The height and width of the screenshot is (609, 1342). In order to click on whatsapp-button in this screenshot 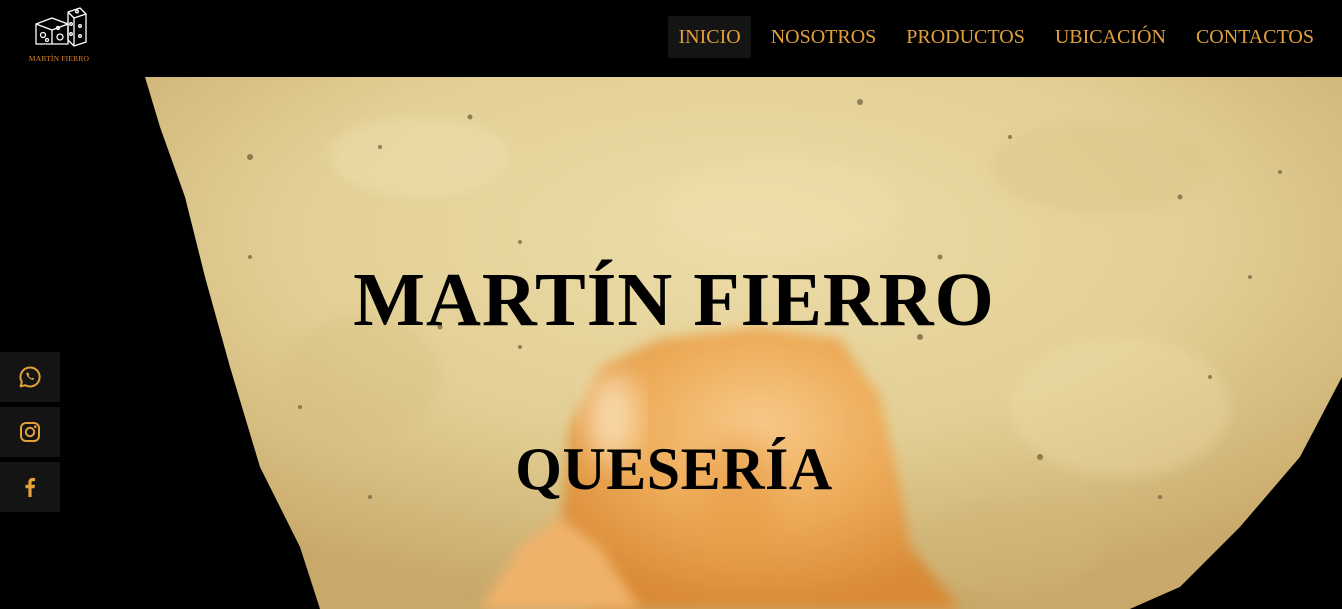, I will do `click(30, 377)`.